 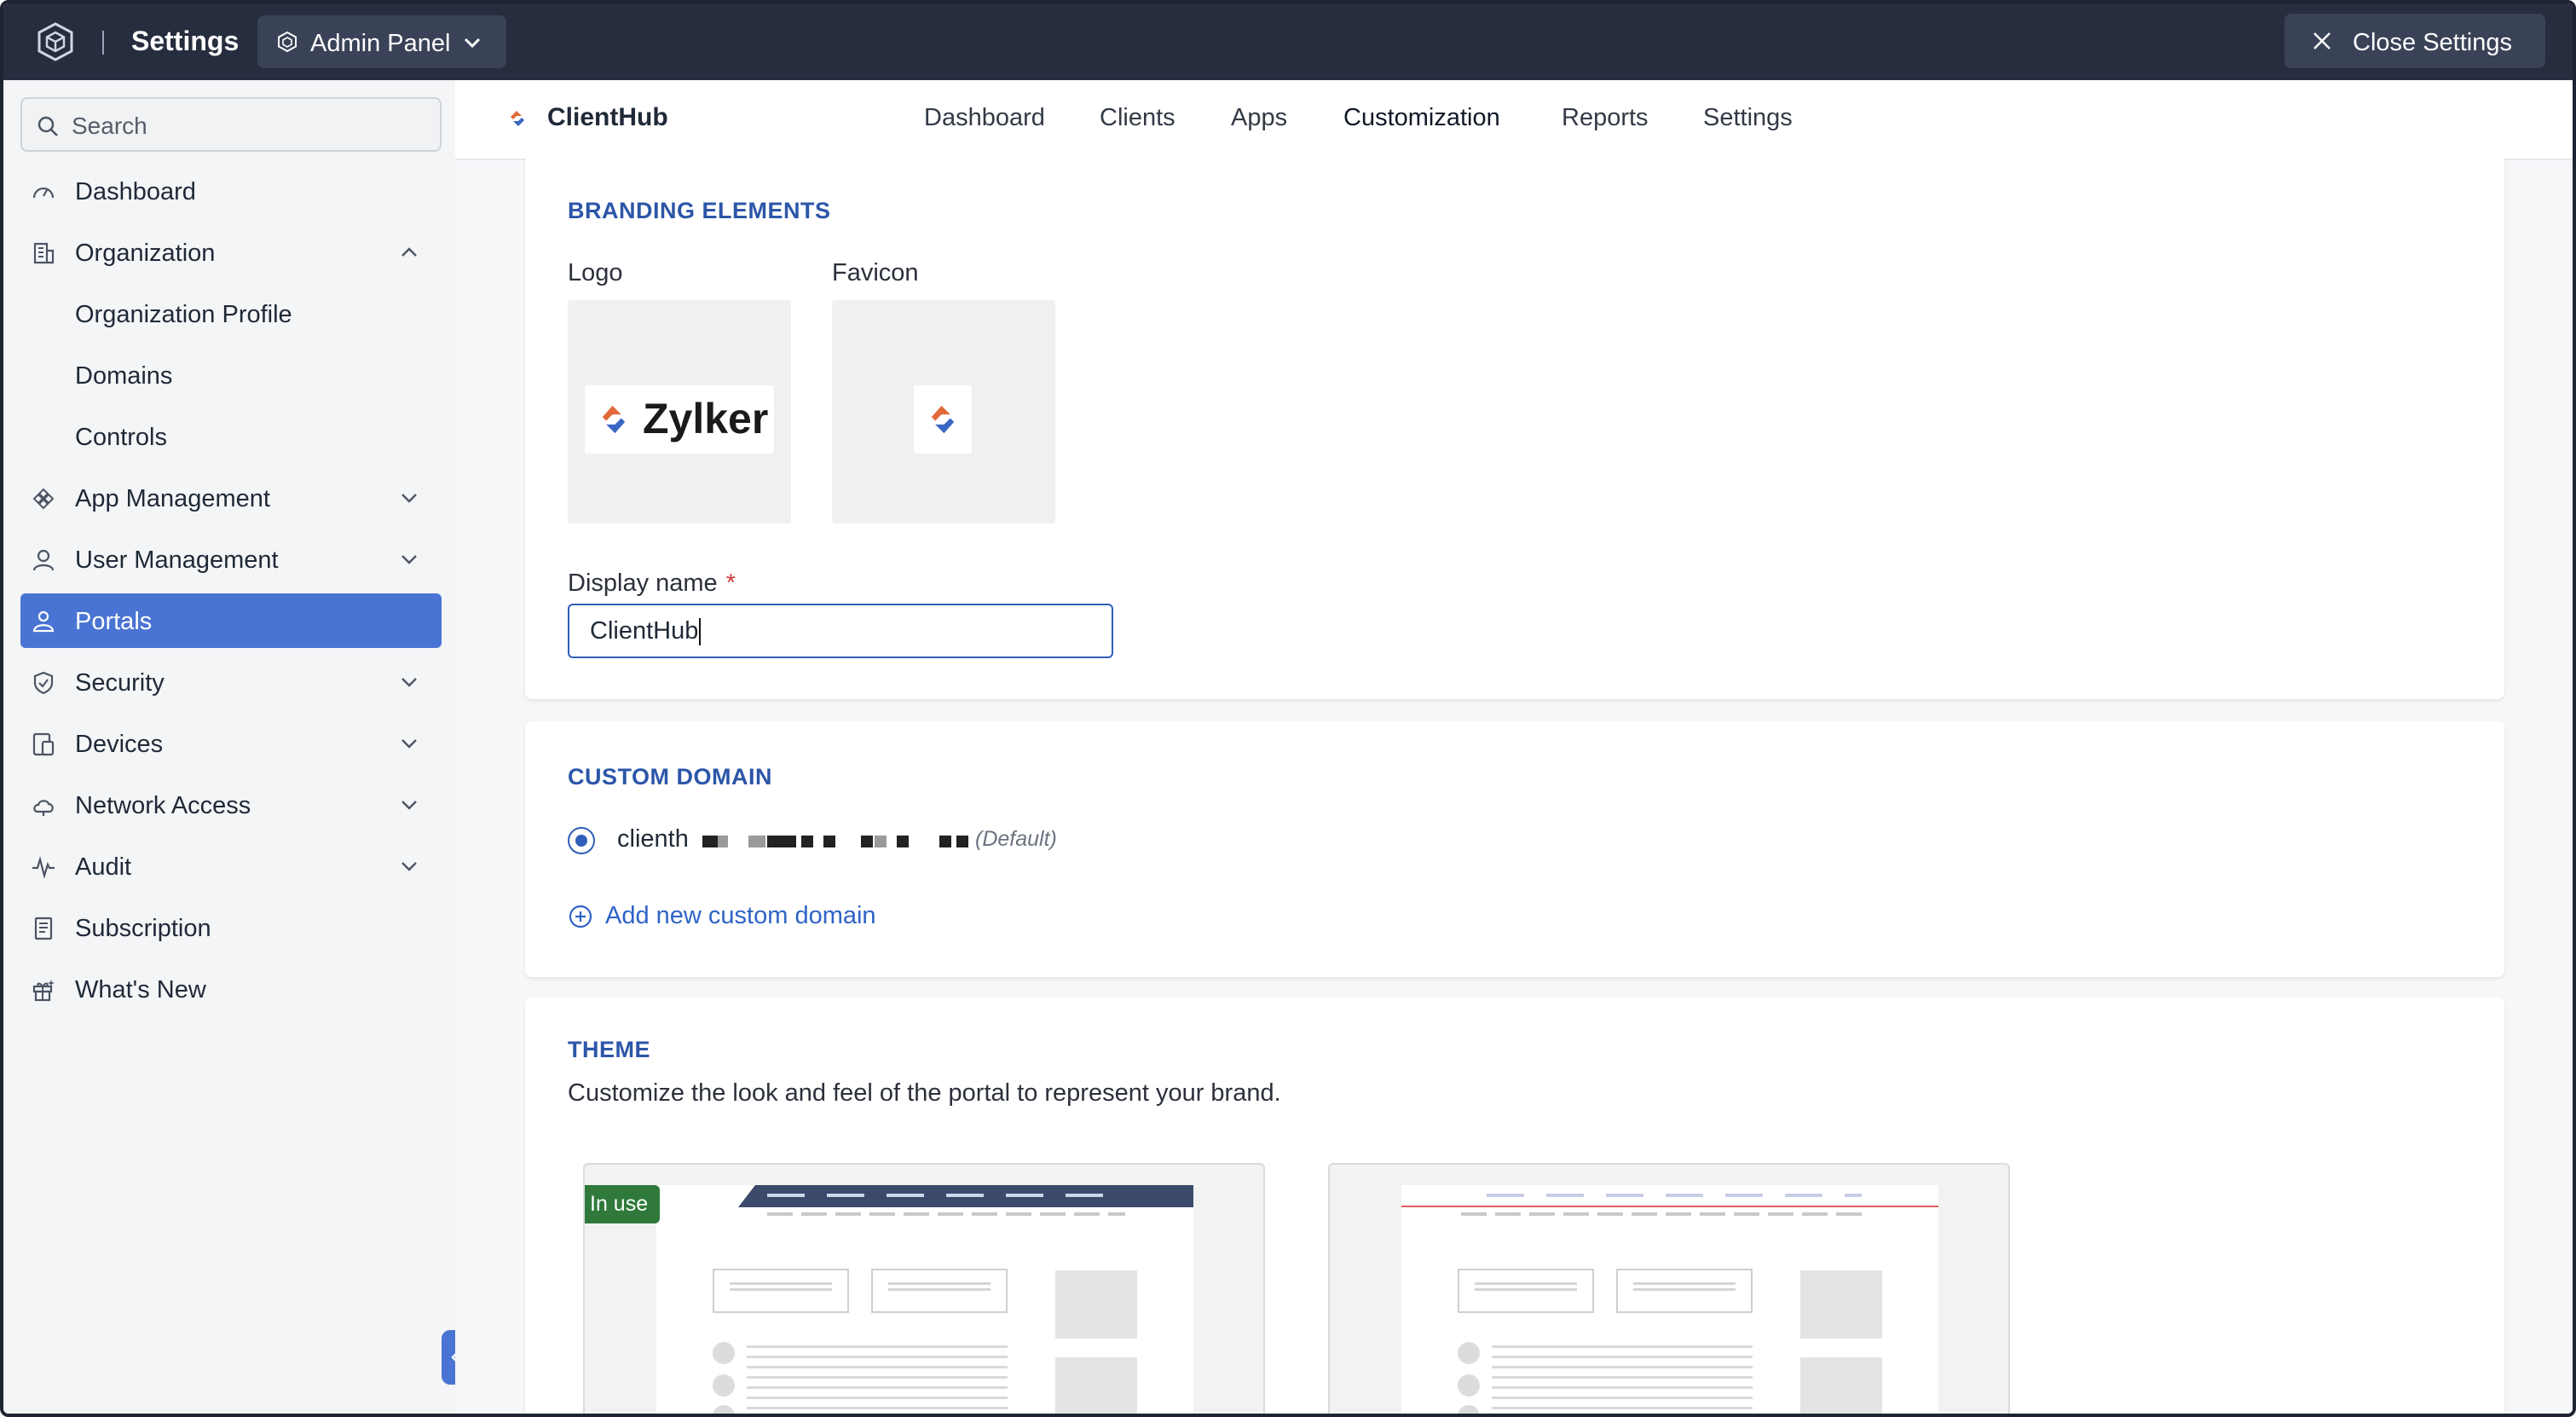 I want to click on gauge-icon, so click(x=43, y=193).